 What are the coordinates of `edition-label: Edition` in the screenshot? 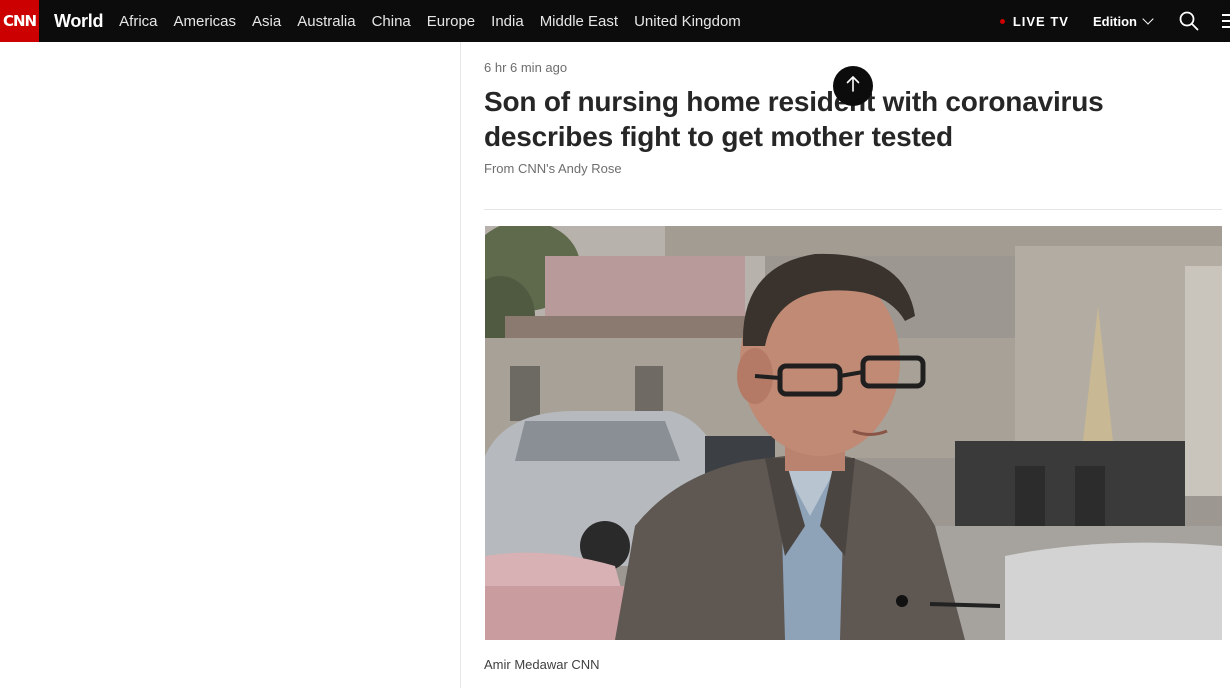 It's located at (1114, 21).